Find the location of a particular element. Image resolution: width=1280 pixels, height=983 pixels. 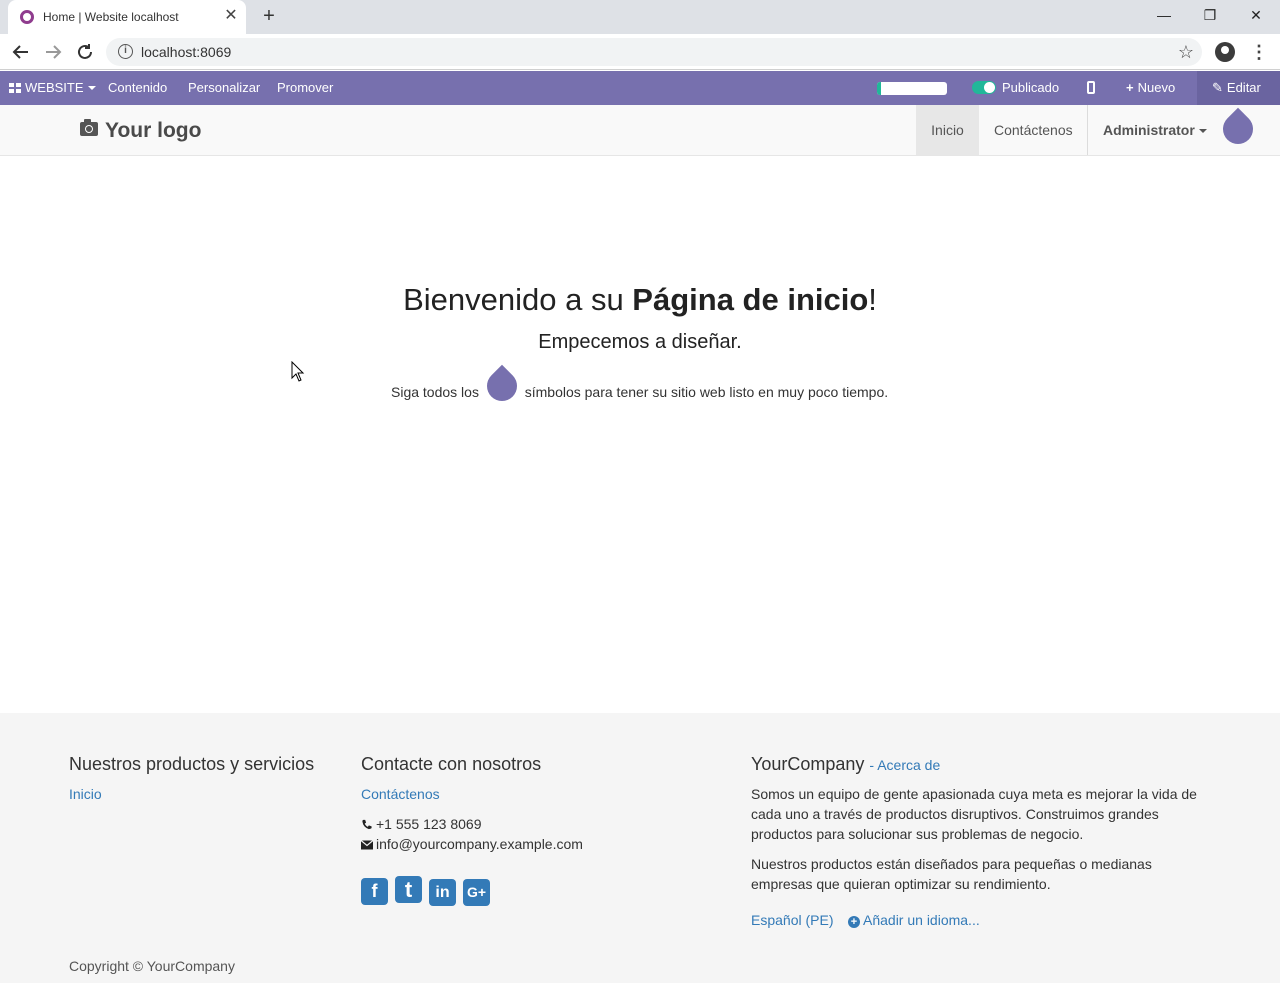

phone-text: +1 555 123 8069 is located at coordinates (429, 824).